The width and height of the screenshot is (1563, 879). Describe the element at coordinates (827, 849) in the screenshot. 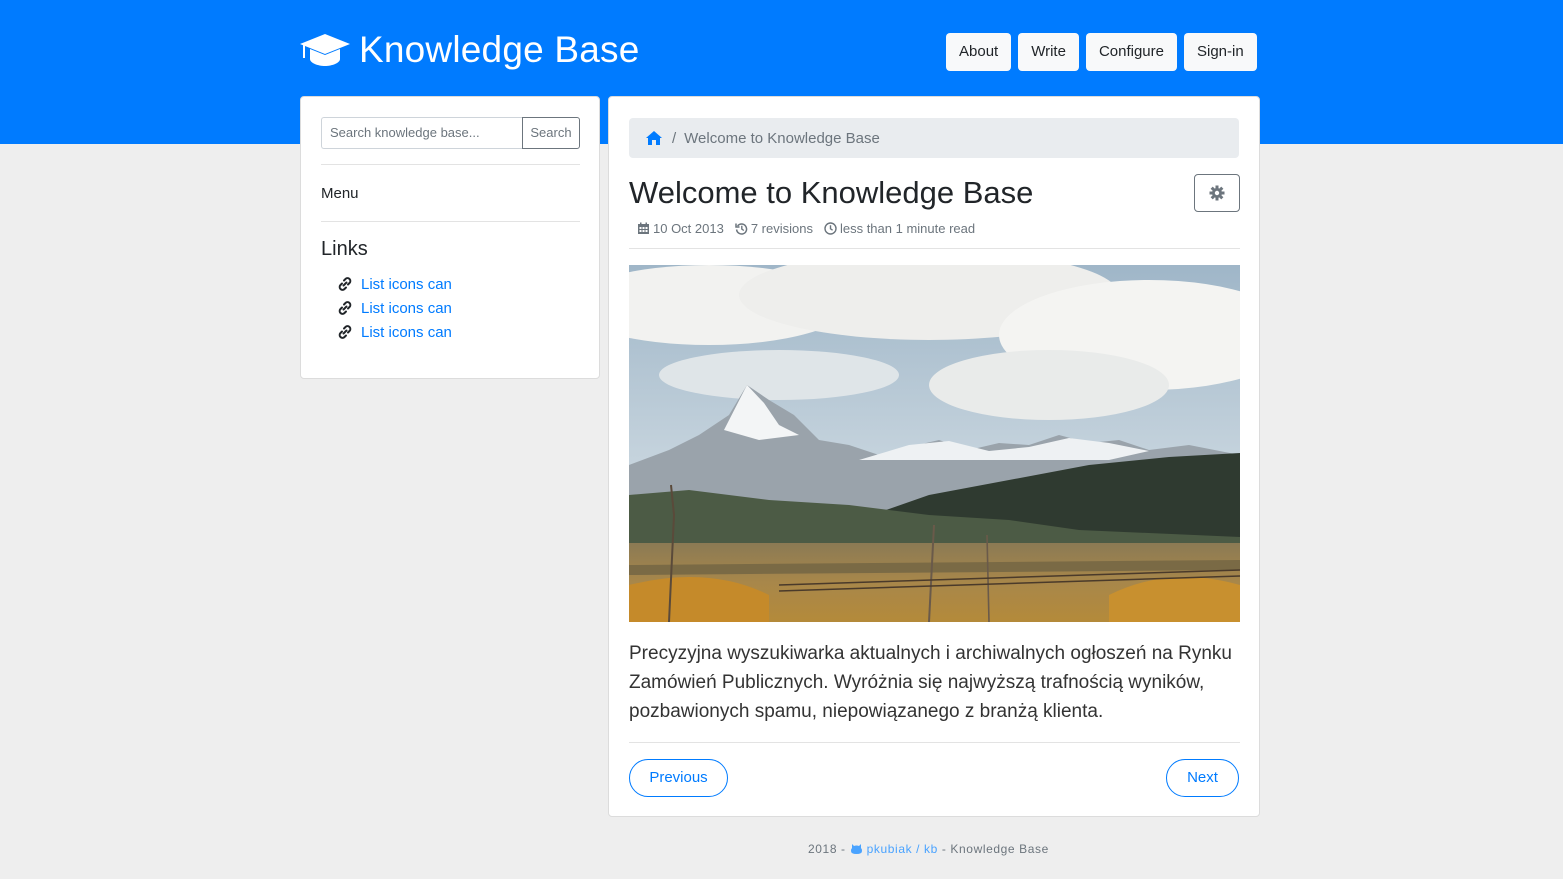

I see `footer-year: 2018 -` at that location.